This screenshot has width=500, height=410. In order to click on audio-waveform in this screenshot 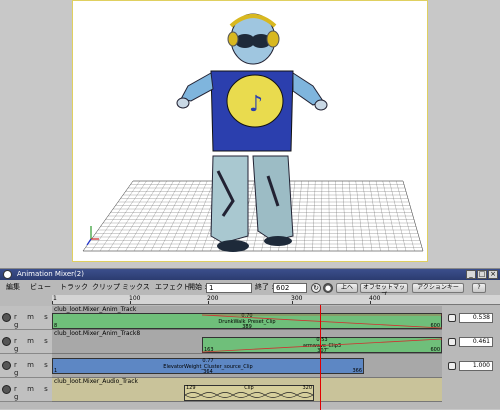, I will do `click(249, 395)`.